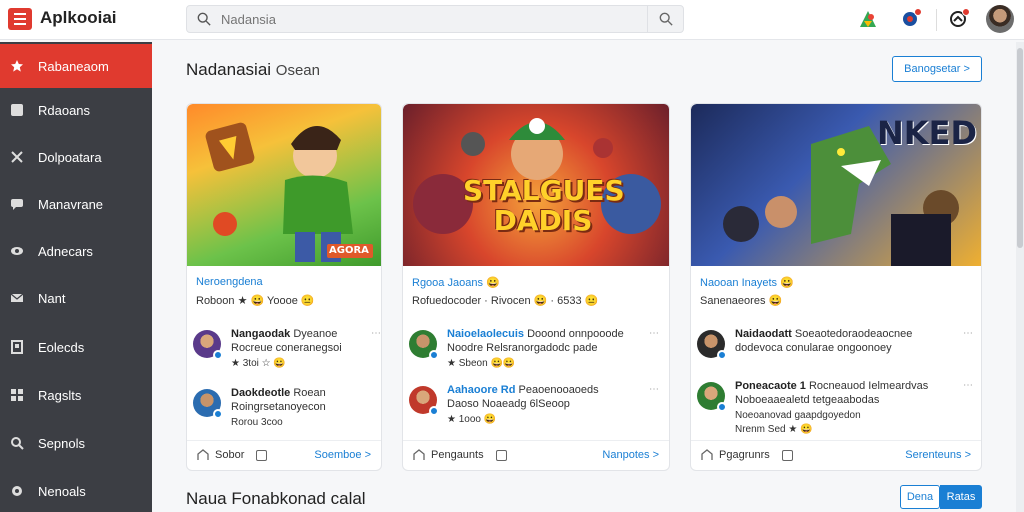 This screenshot has width=1024, height=512. Describe the element at coordinates (868, 386) in the screenshot. I see `review-meta: Rocneauod Ielmeardvas` at that location.